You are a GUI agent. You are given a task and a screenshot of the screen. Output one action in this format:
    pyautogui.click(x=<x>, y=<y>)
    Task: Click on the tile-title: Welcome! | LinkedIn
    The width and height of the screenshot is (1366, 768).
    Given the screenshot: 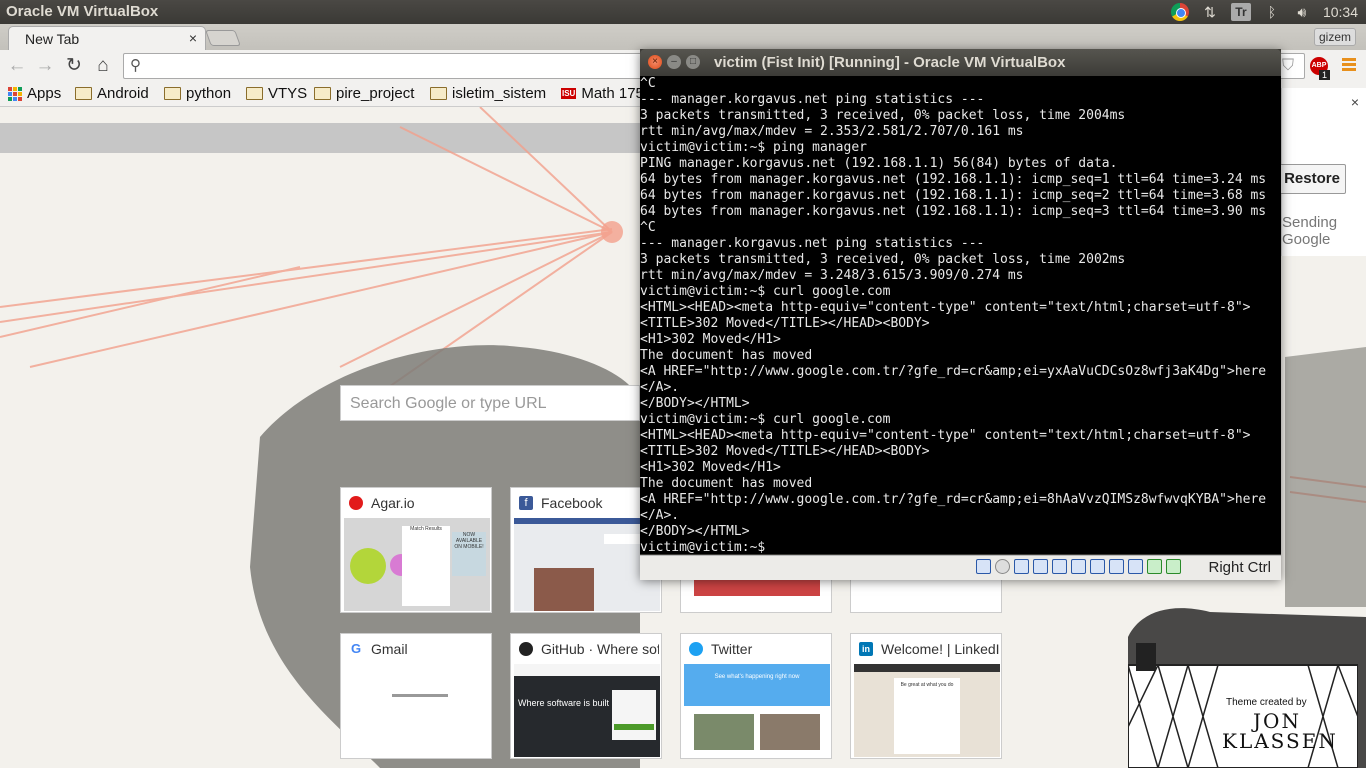 What is the action you would take?
    pyautogui.click(x=940, y=649)
    